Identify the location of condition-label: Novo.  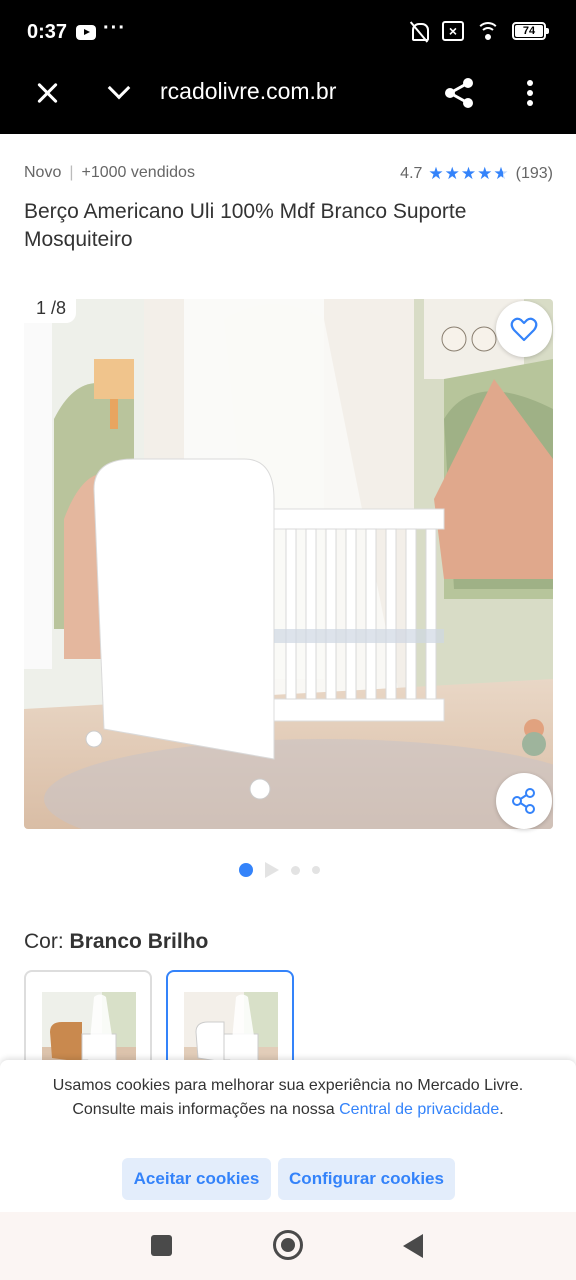
(43, 172).